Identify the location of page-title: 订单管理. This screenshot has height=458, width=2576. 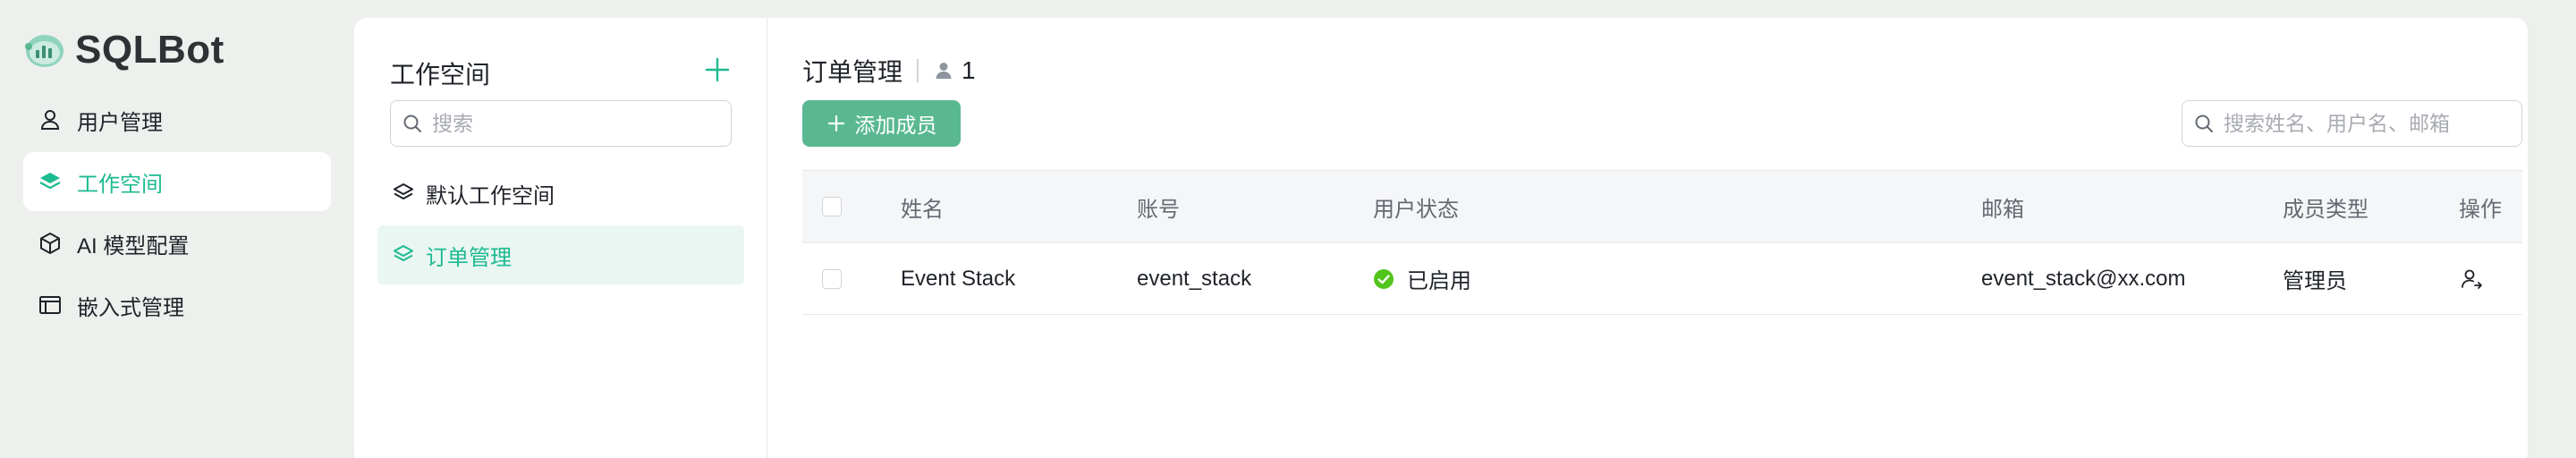
(852, 72).